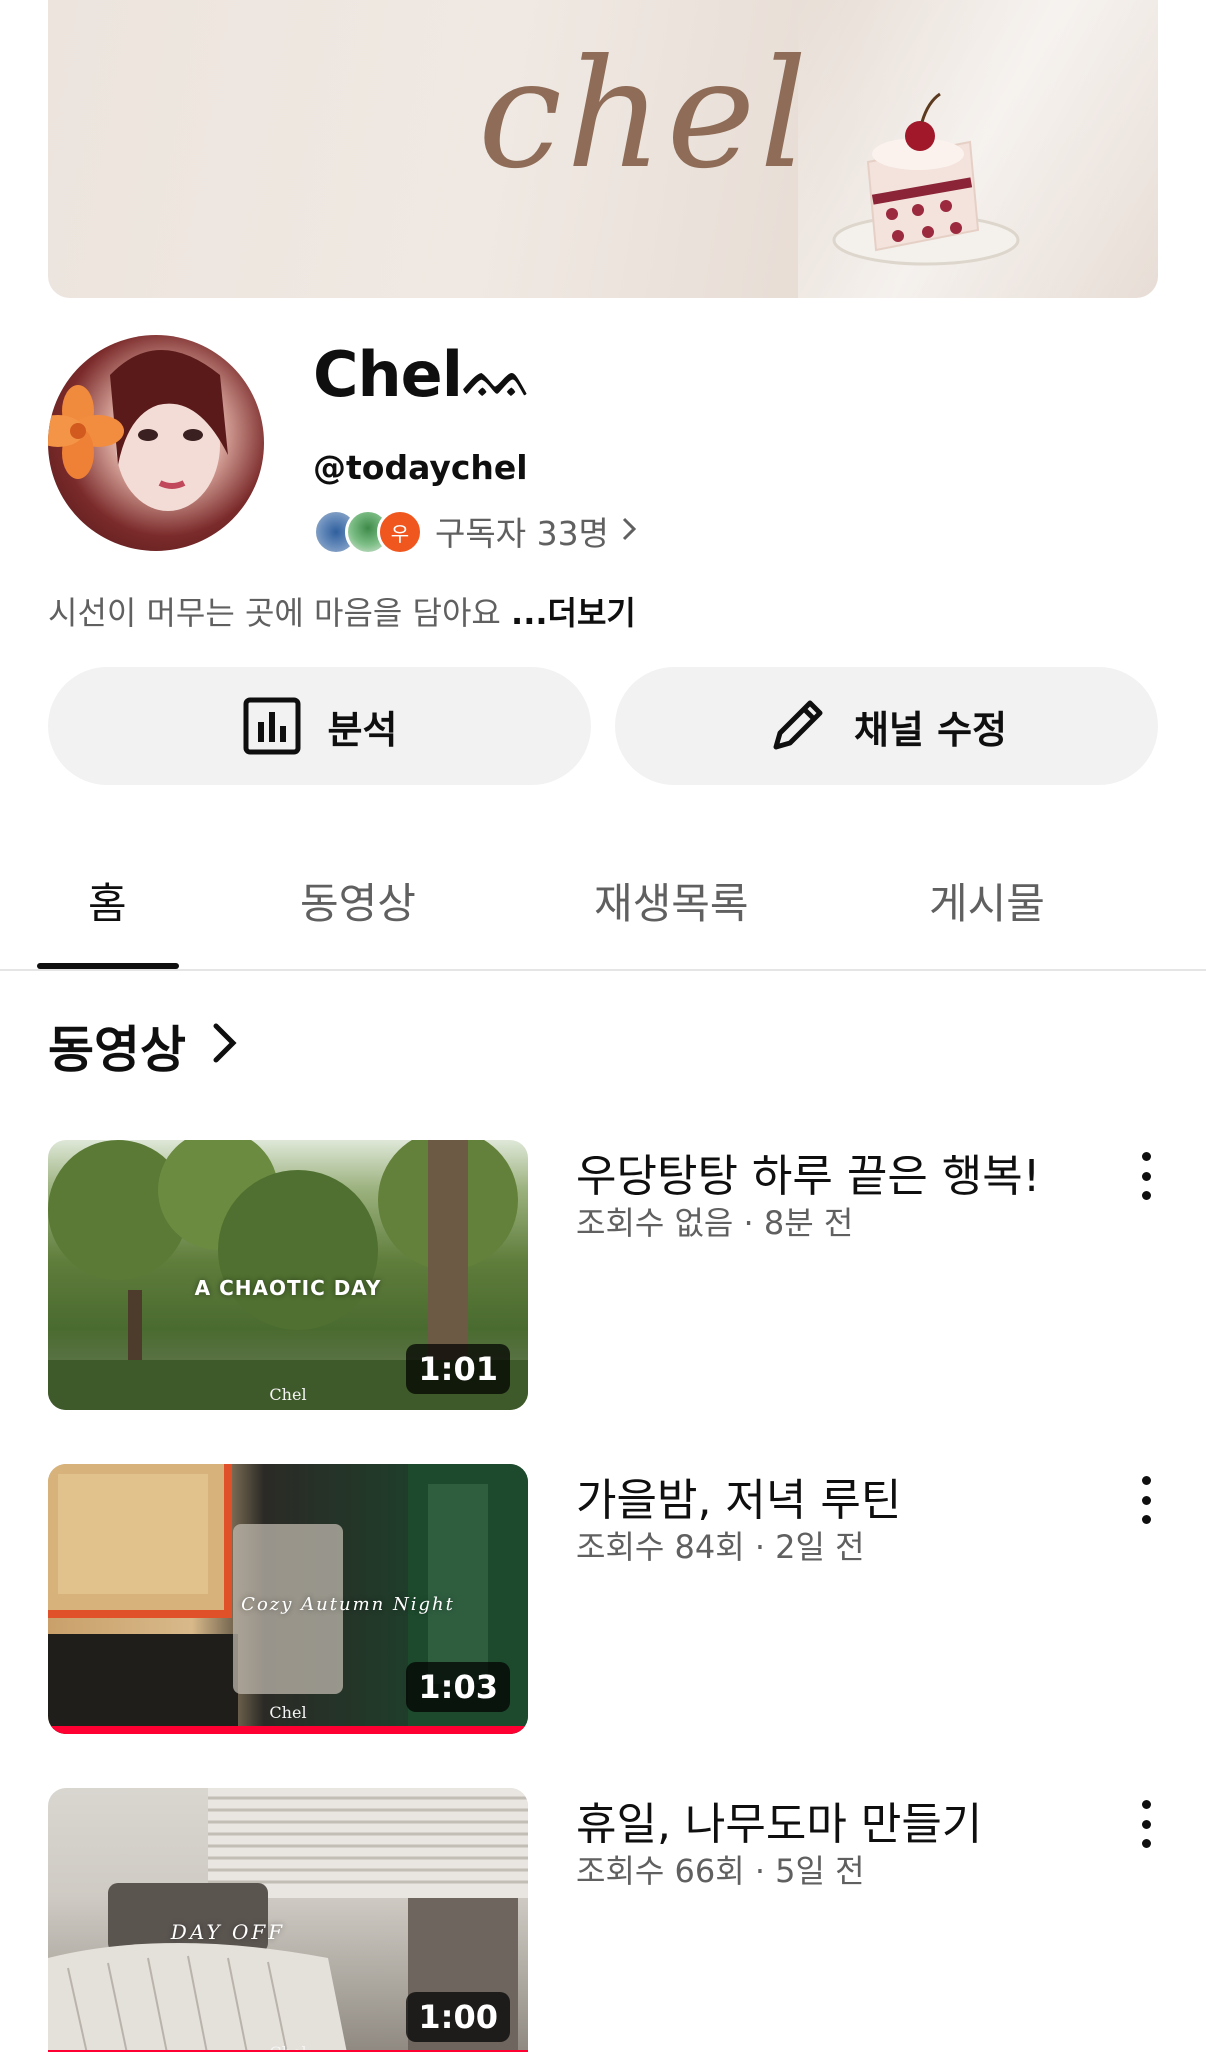  I want to click on tab-posts: 게시물, so click(987, 900).